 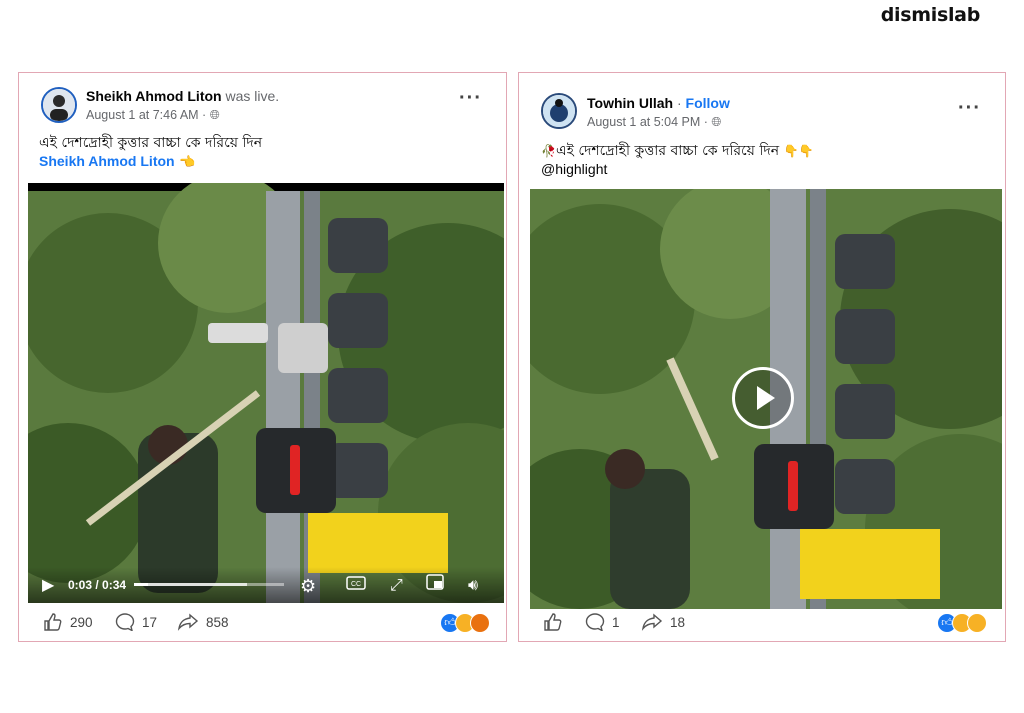 I want to click on timestamp-text: August 1 at 7:46 AM ·, so click(x=148, y=115).